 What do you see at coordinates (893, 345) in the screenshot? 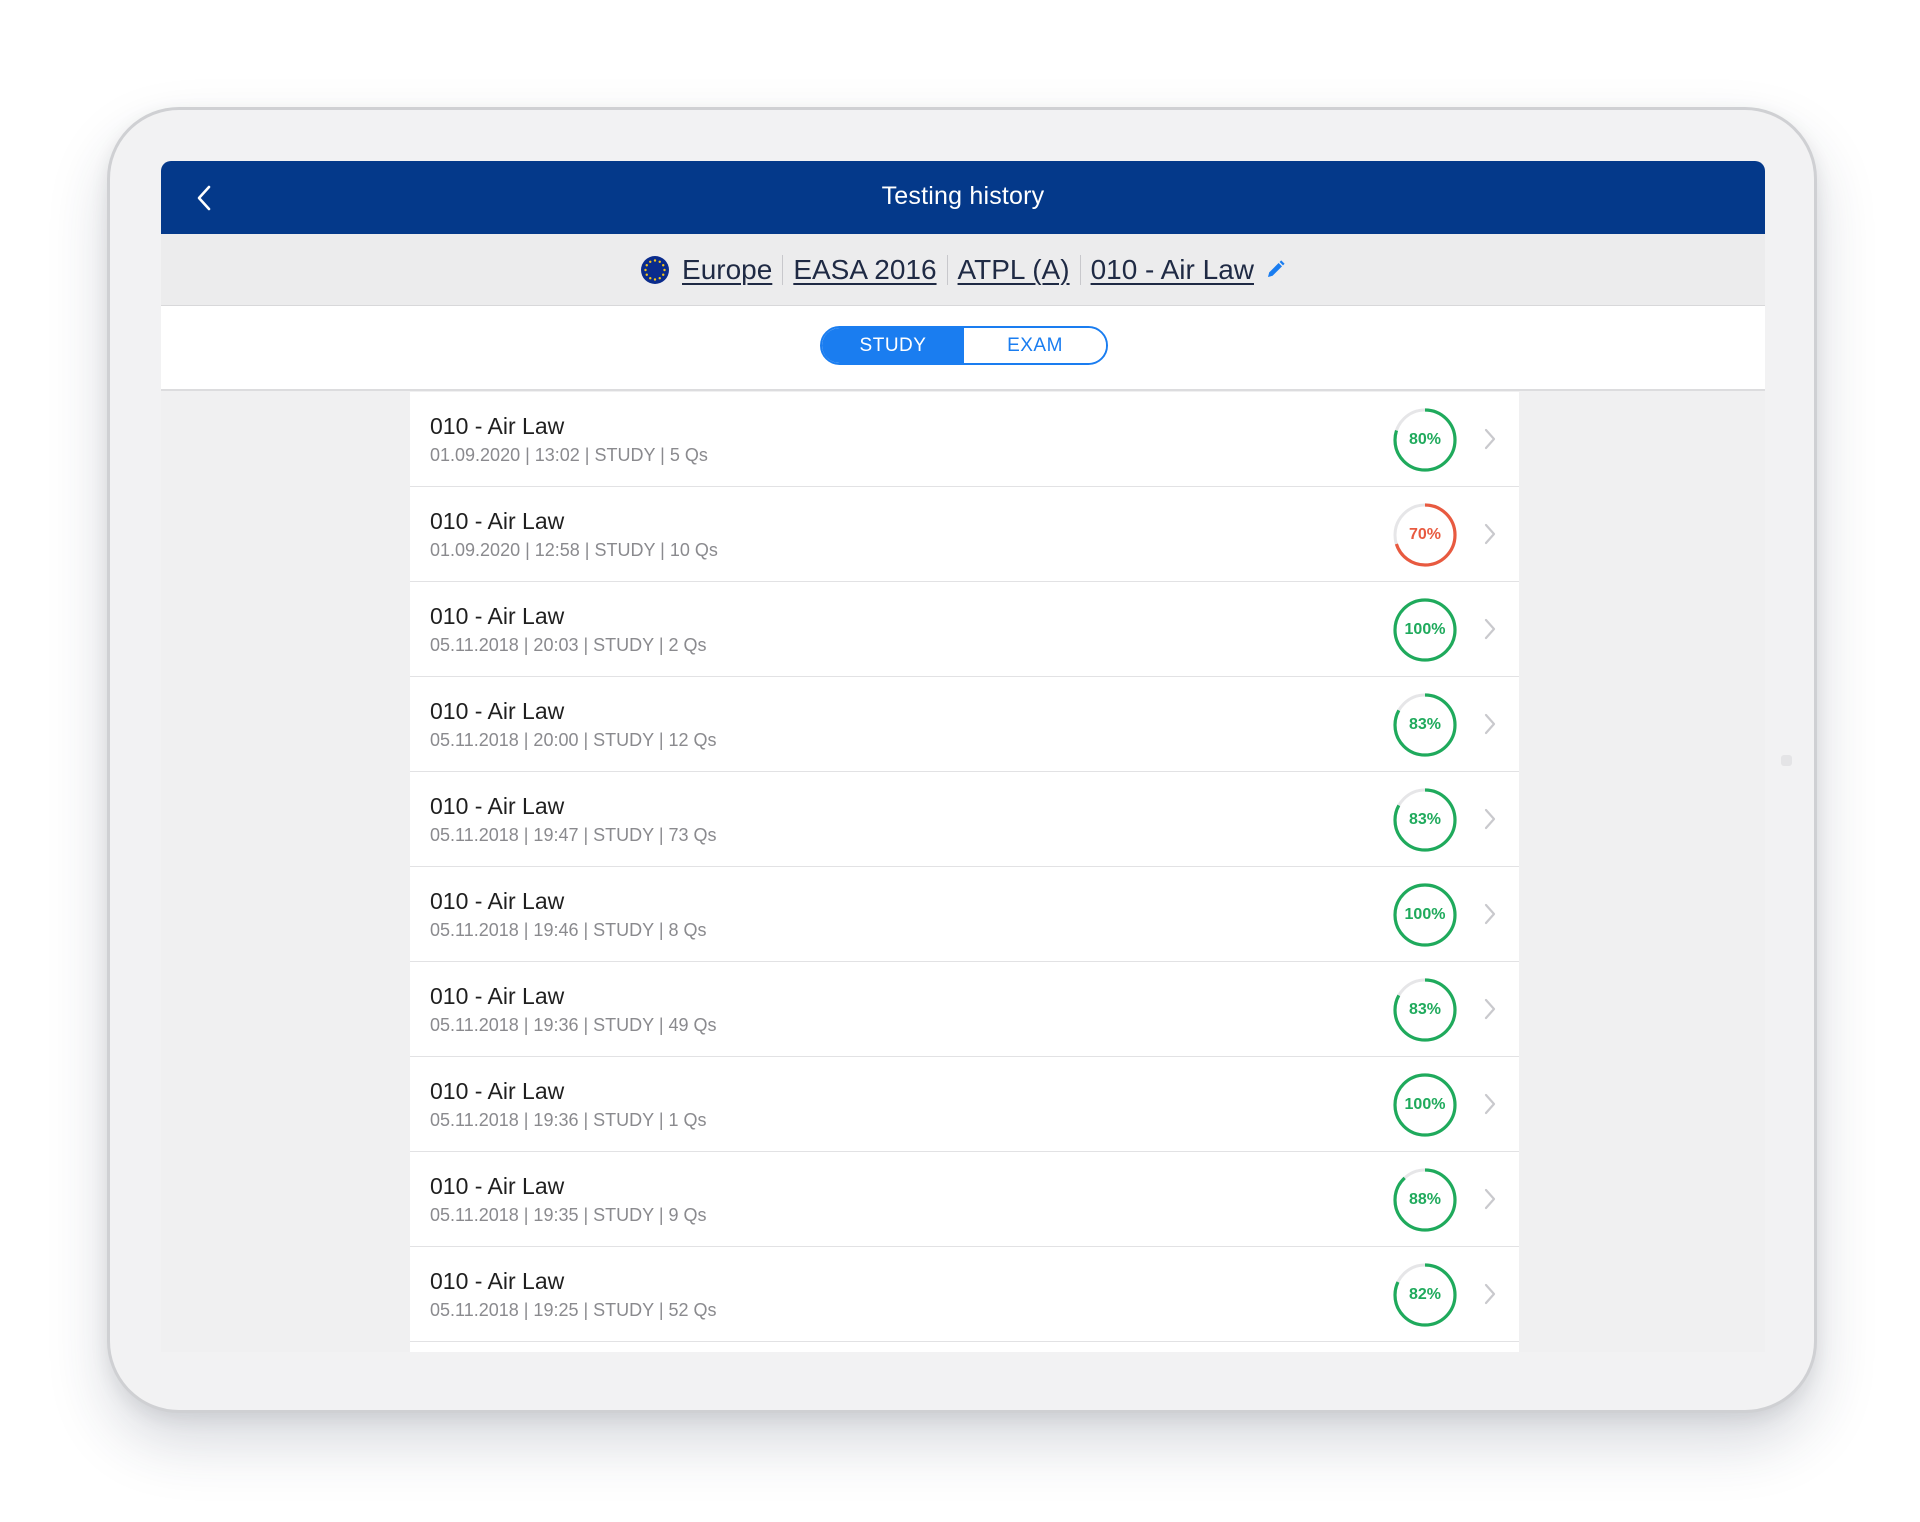
I see `tab-study: STUDY` at bounding box center [893, 345].